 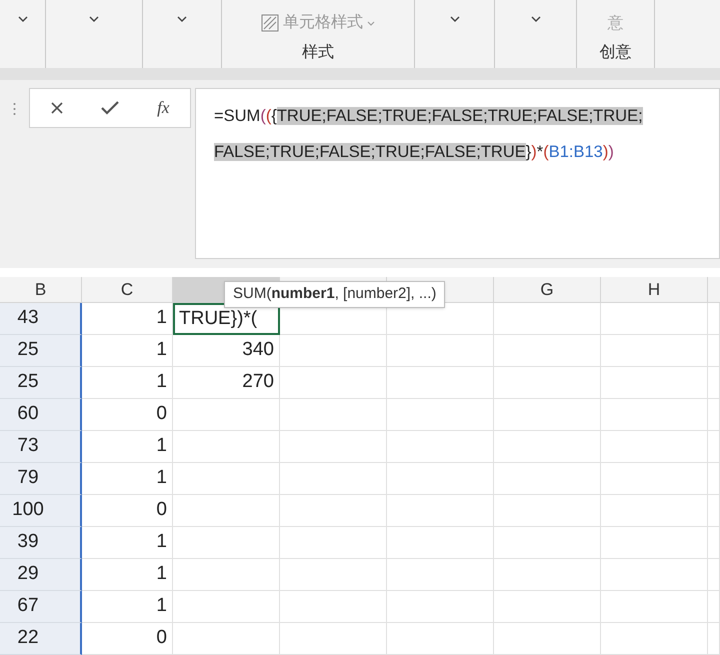 I want to click on group-label: 样式, so click(x=318, y=52).